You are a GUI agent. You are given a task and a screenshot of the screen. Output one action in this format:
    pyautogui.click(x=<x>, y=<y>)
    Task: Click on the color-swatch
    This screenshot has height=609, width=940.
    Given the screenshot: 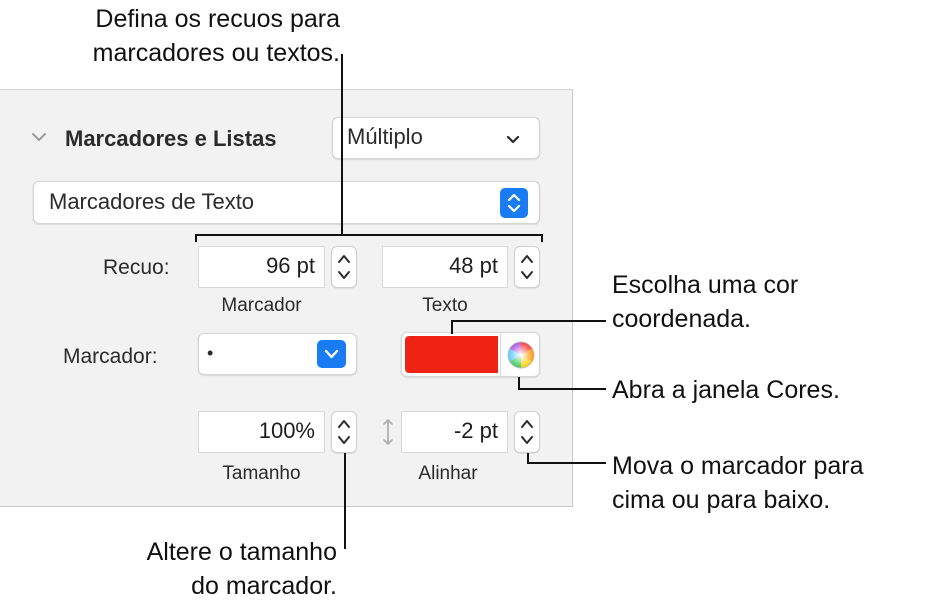 What is the action you would take?
    pyautogui.click(x=451, y=354)
    